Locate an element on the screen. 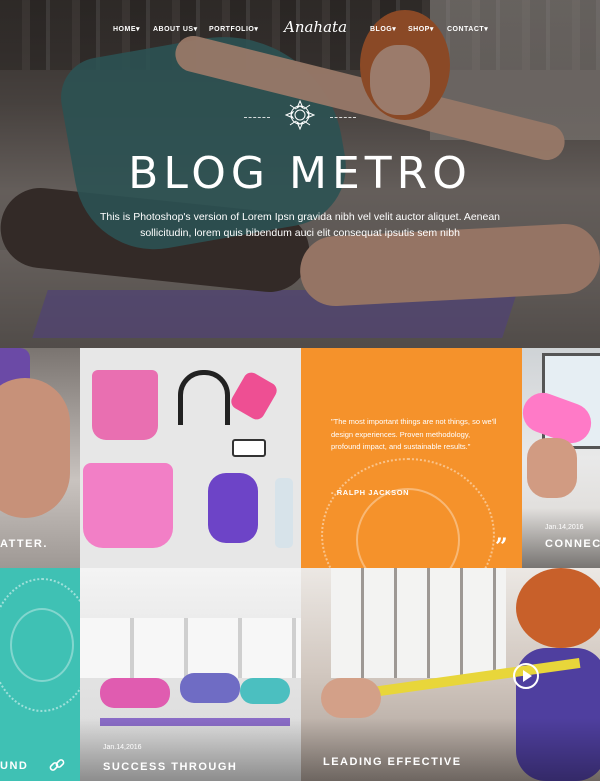 This screenshot has height=781, width=600. tile-connect-caption: CONNEC is located at coordinates (572, 544).